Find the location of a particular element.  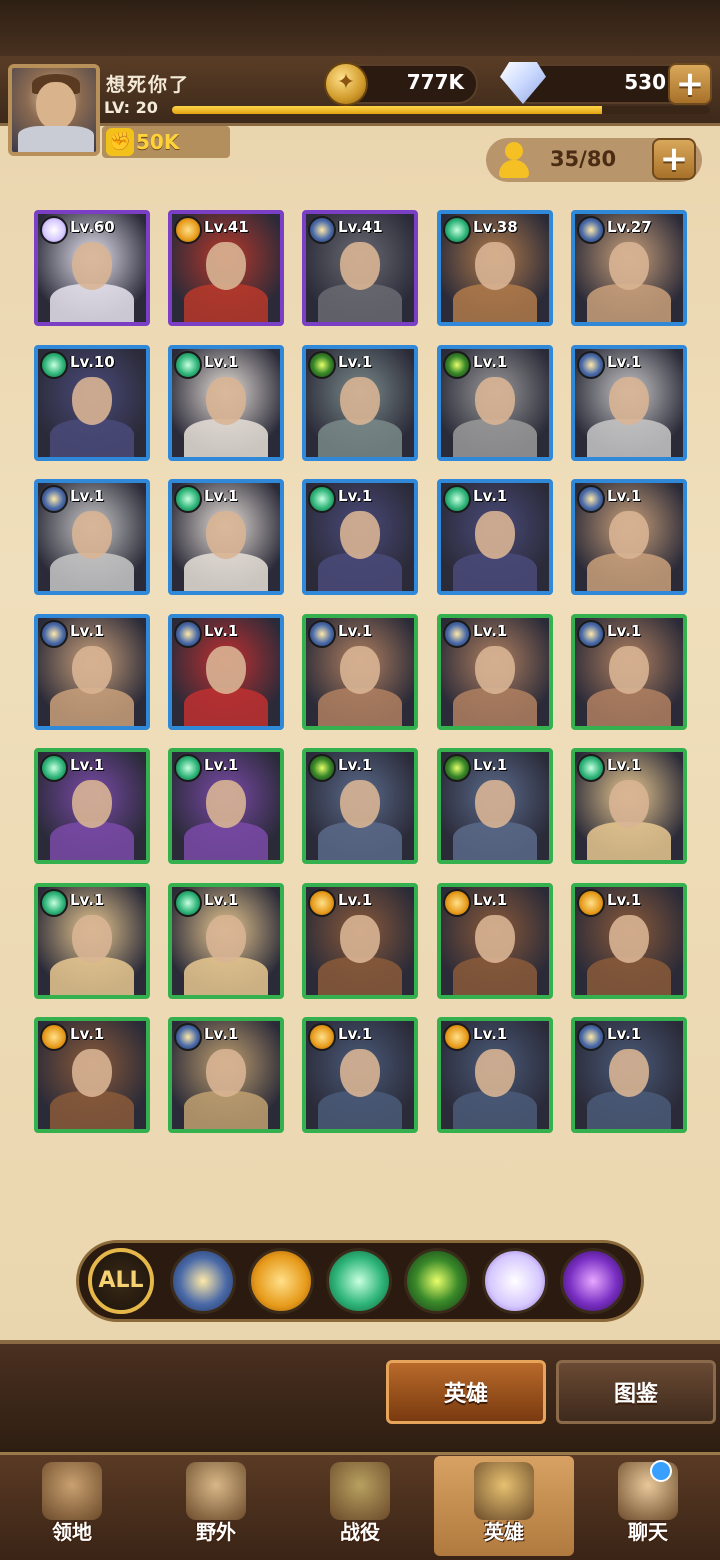

nav-chat: 聊天 is located at coordinates (648, 1506).